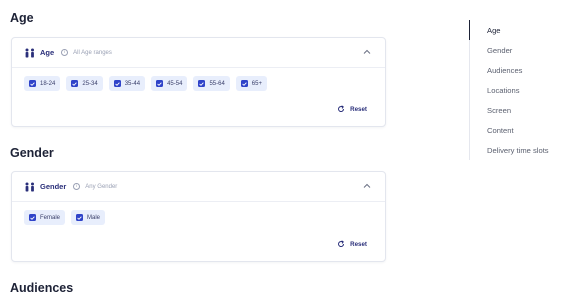 Image resolution: width=573 pixels, height=298 pixels. I want to click on age-reset-button: Reset, so click(352, 109).